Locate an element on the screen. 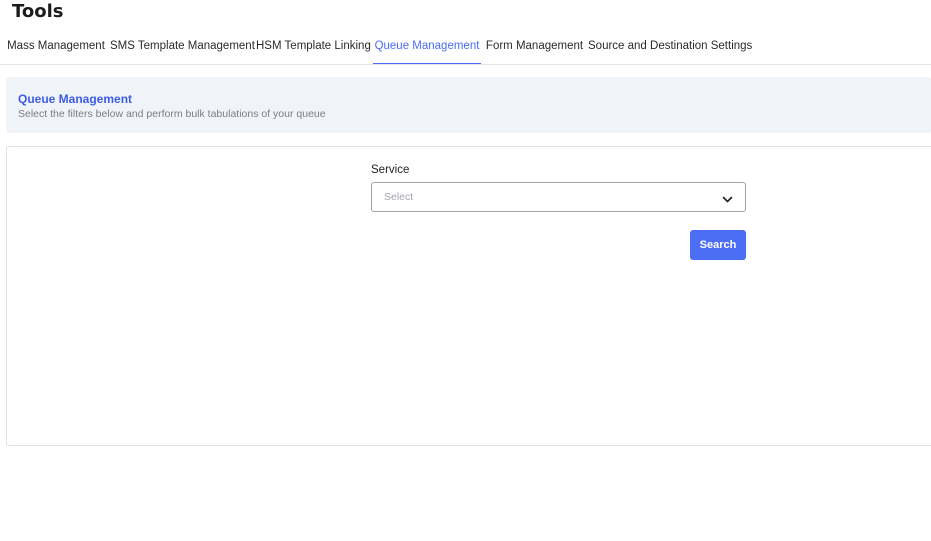 Image resolution: width=931 pixels, height=541 pixels. chevron-down-icon is located at coordinates (727, 197).